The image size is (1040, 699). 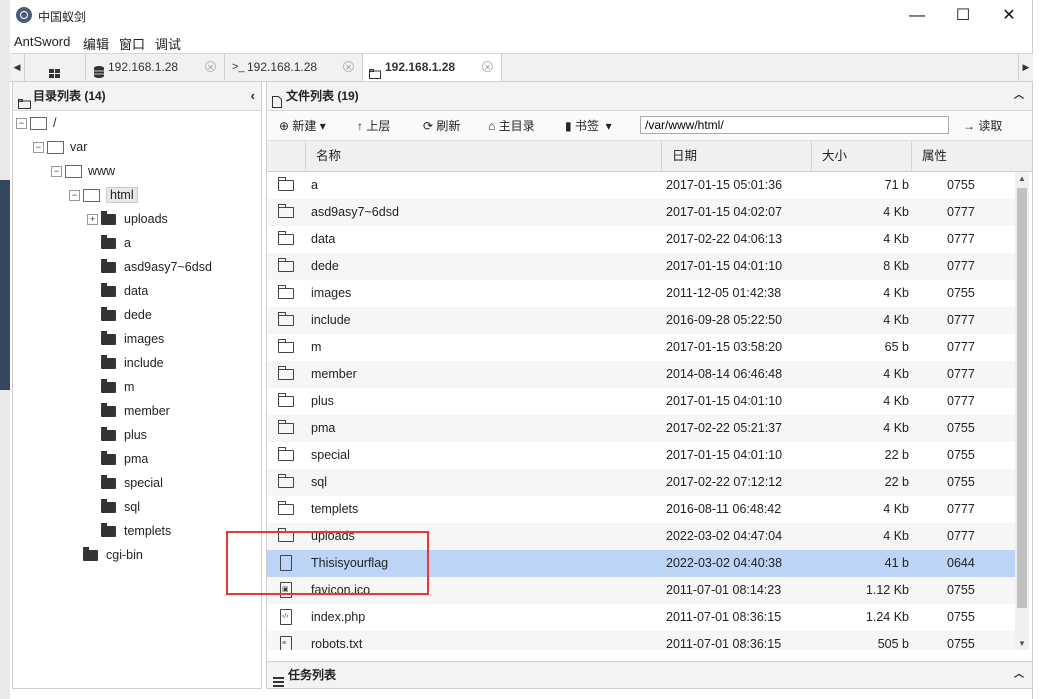 What do you see at coordinates (156, 267) in the screenshot?
I see `tree-node-asd9asy7: asd9asy7~6dsd` at bounding box center [156, 267].